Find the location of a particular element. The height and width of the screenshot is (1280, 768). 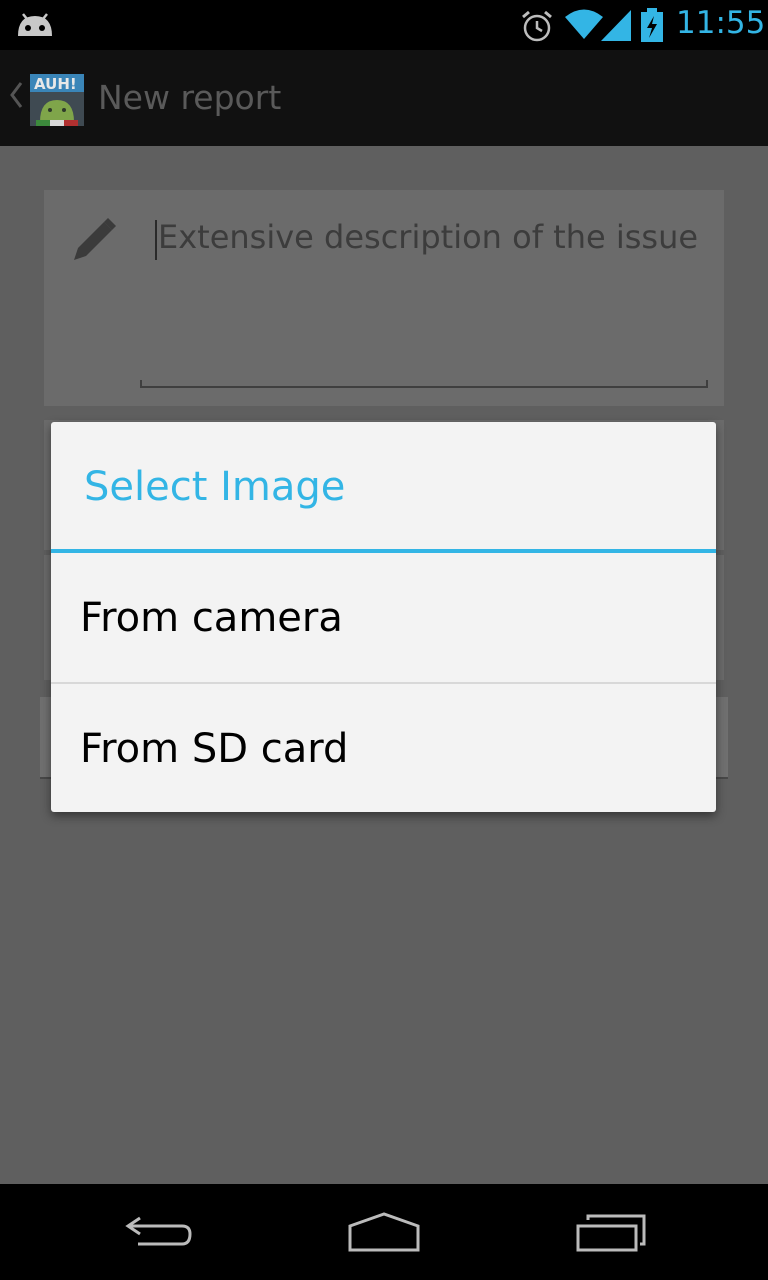

svg-text: AUH! is located at coordinates (55, 84).